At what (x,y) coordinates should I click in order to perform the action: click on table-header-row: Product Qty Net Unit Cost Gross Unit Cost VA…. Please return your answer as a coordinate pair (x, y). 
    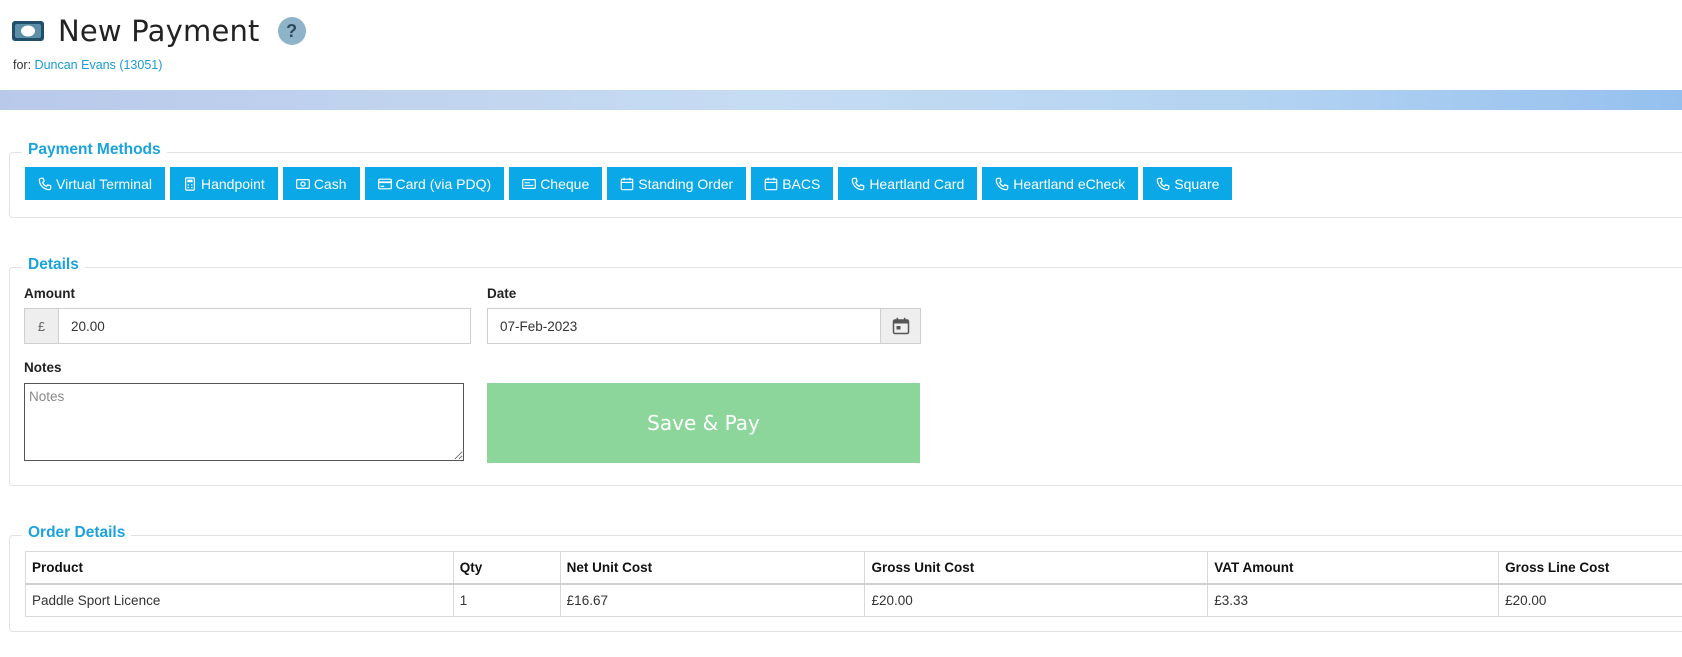
    Looking at the image, I should click on (853, 568).